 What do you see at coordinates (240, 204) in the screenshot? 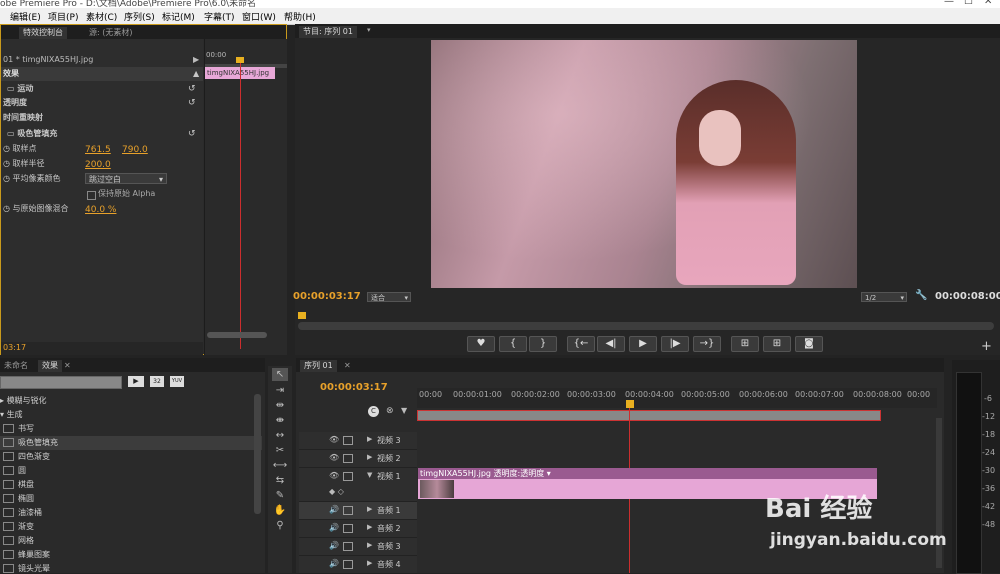
I see `mini-playhead` at bounding box center [240, 204].